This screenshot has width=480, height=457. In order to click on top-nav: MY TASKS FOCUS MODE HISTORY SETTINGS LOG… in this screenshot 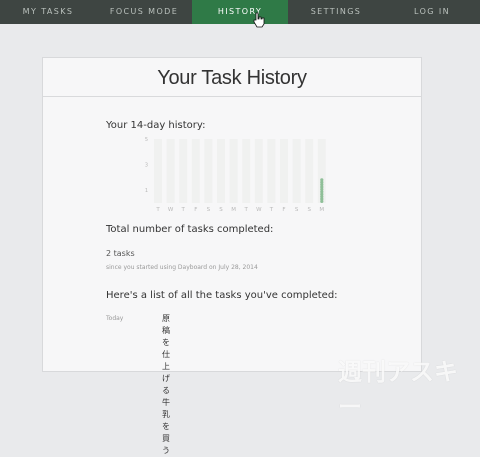, I will do `click(240, 12)`.